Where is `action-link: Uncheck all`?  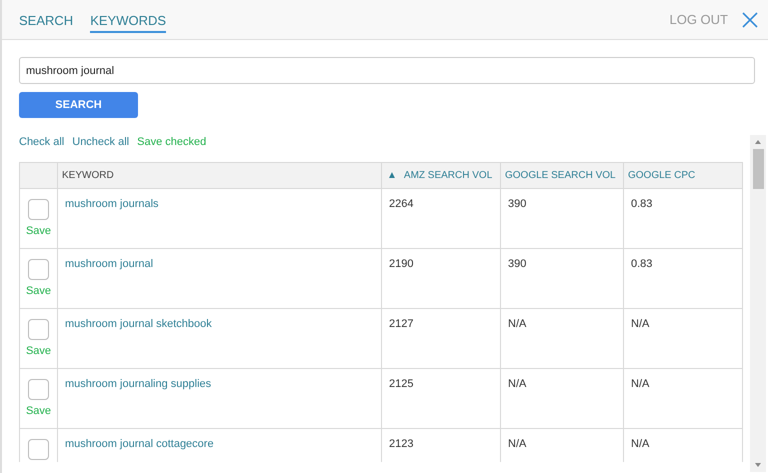
action-link: Uncheck all is located at coordinates (101, 142).